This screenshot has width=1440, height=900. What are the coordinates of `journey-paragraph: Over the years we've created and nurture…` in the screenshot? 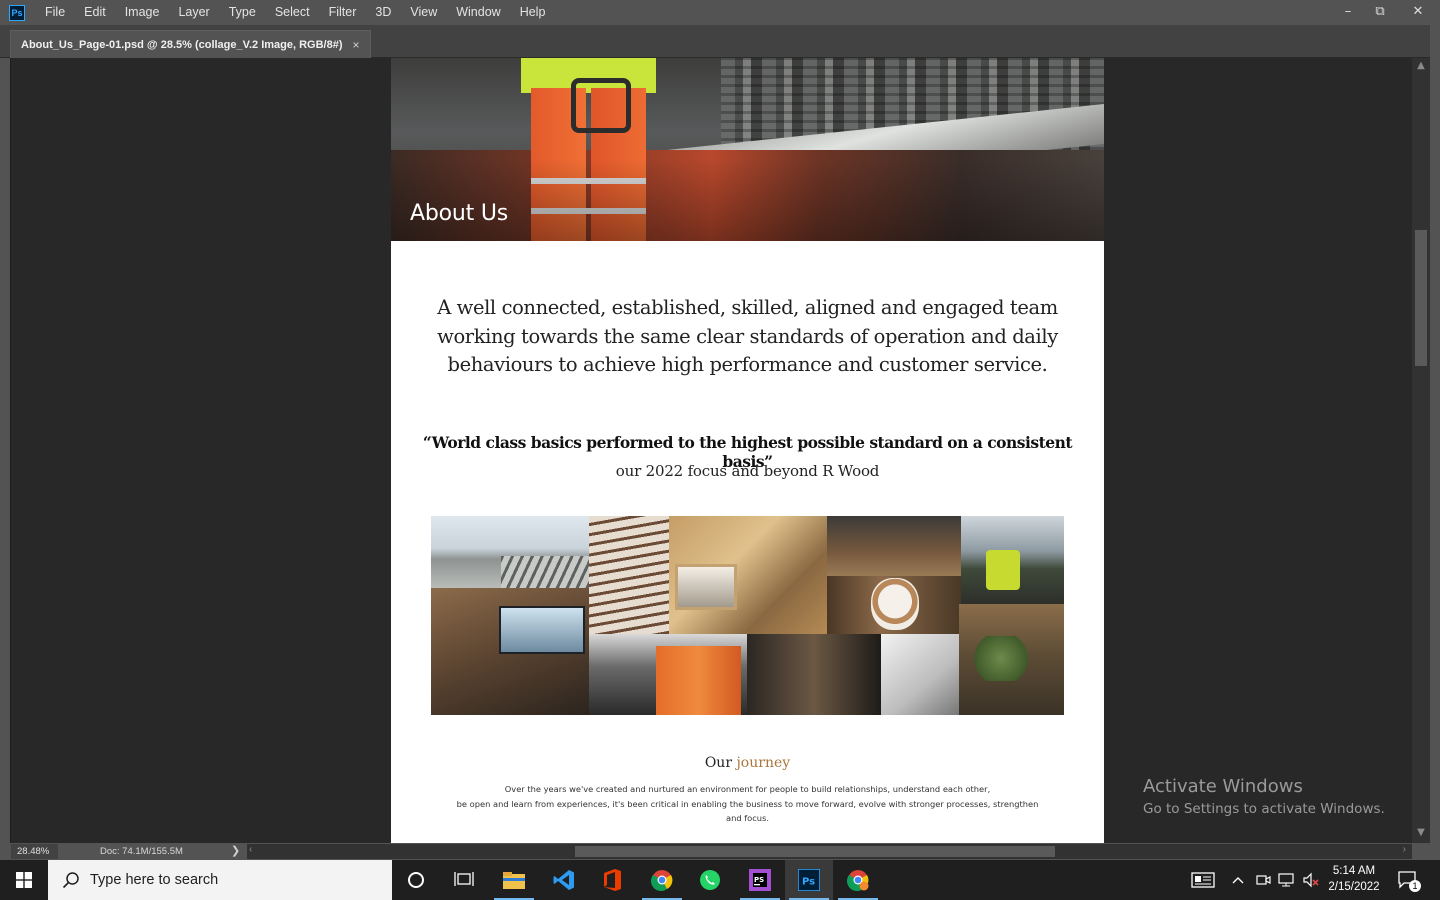 It's located at (747, 804).